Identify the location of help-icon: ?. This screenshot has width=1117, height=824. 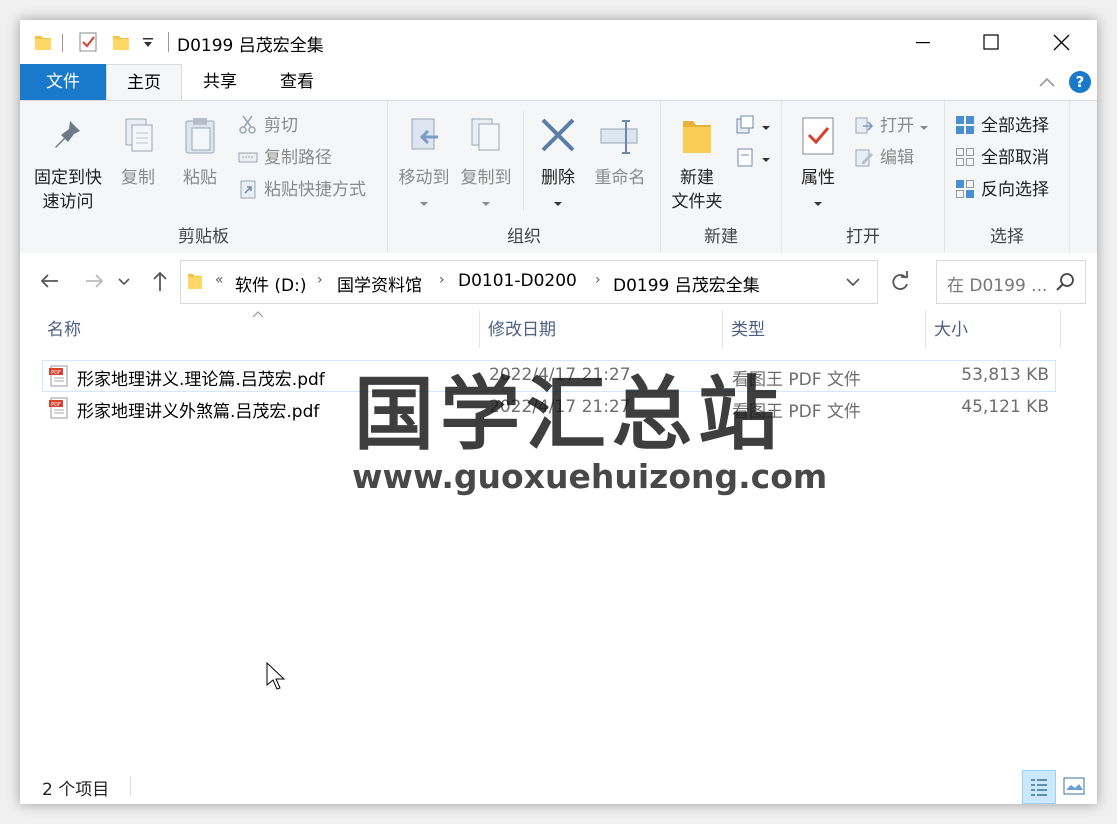
(1080, 82).